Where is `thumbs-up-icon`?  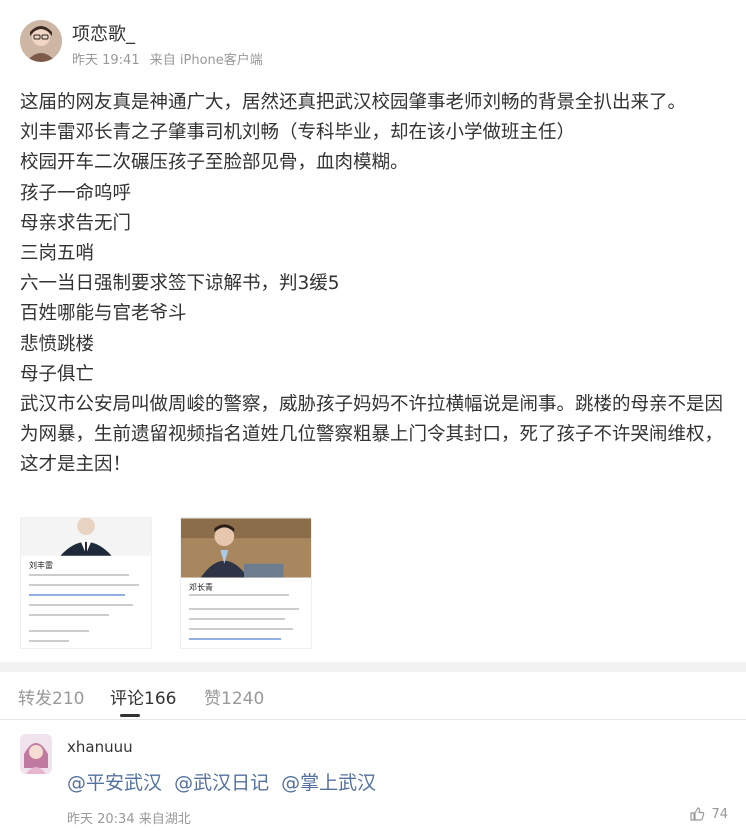 thumbs-up-icon is located at coordinates (697, 814).